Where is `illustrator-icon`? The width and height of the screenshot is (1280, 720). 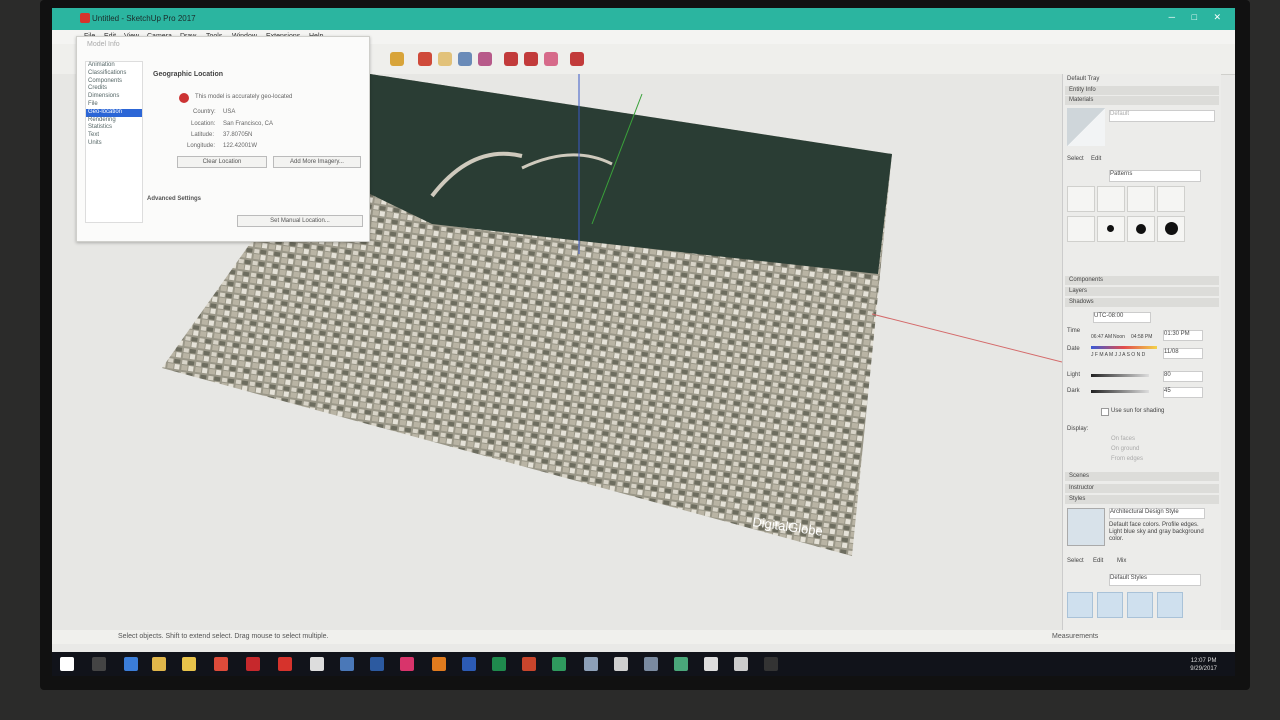 illustrator-icon is located at coordinates (439, 664).